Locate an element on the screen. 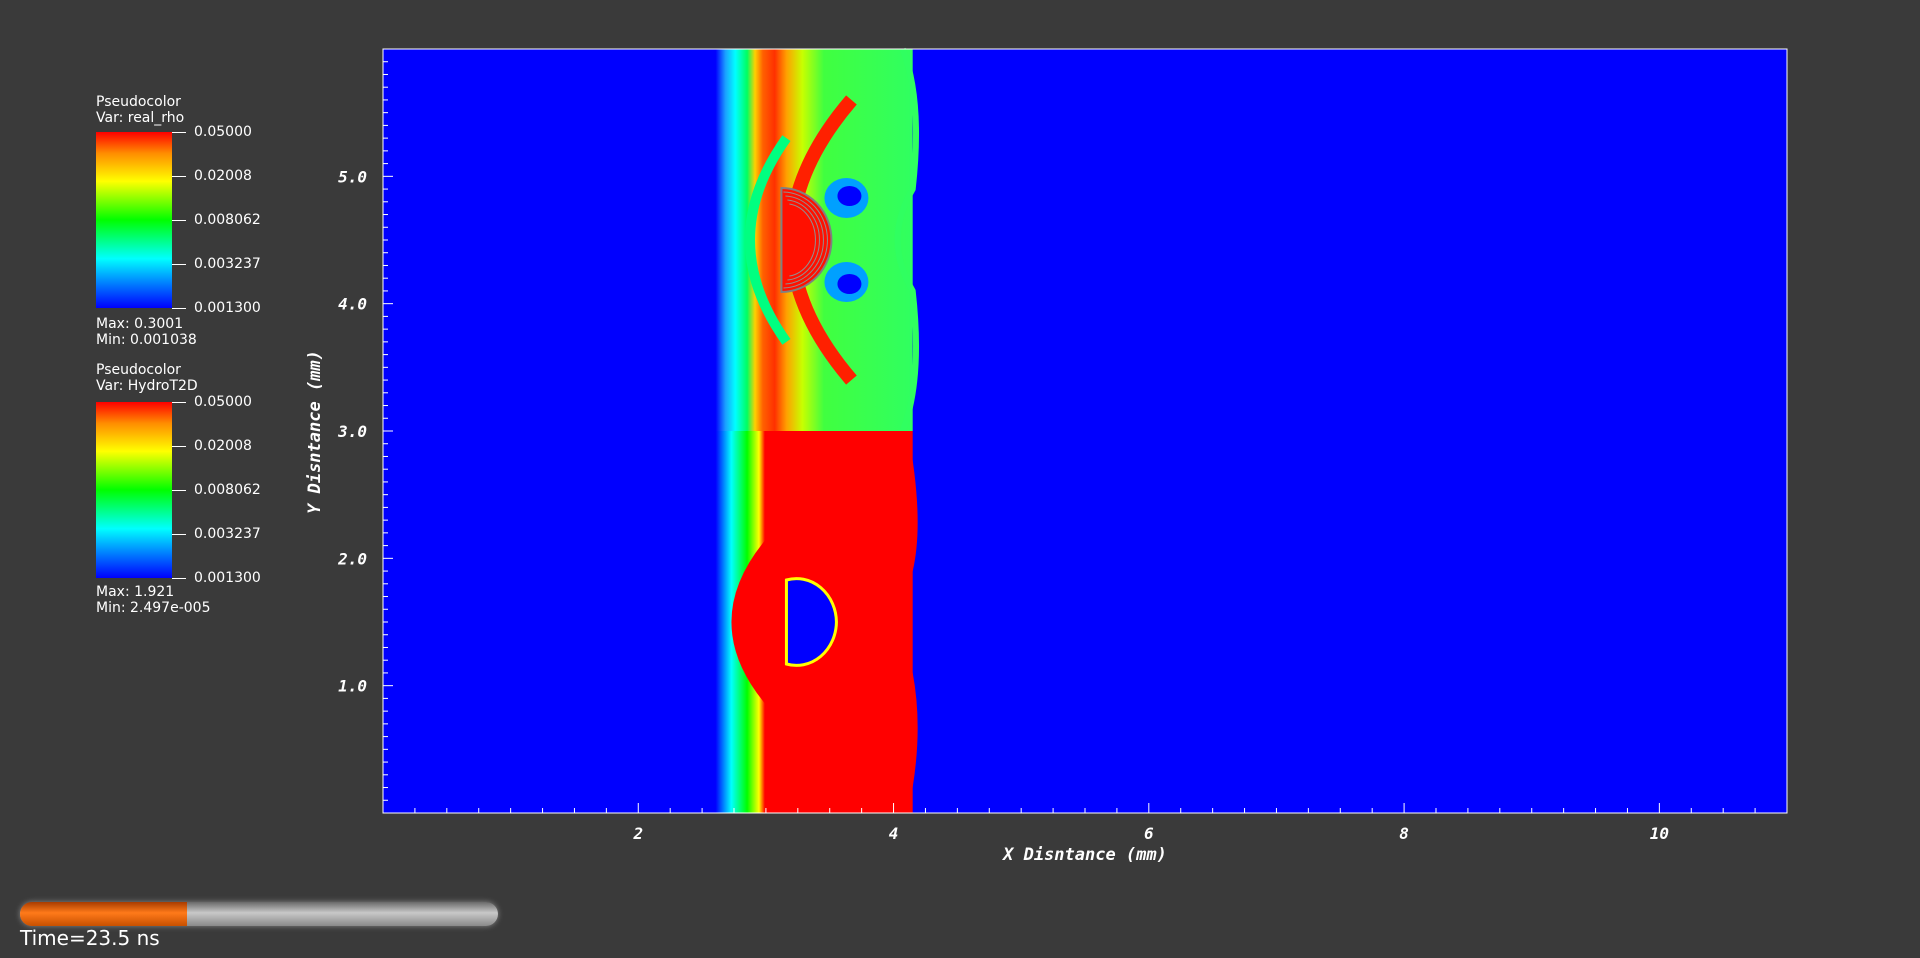 Image resolution: width=1920 pixels, height=958 pixels. x-tick-label: 2 is located at coordinates (637, 833).